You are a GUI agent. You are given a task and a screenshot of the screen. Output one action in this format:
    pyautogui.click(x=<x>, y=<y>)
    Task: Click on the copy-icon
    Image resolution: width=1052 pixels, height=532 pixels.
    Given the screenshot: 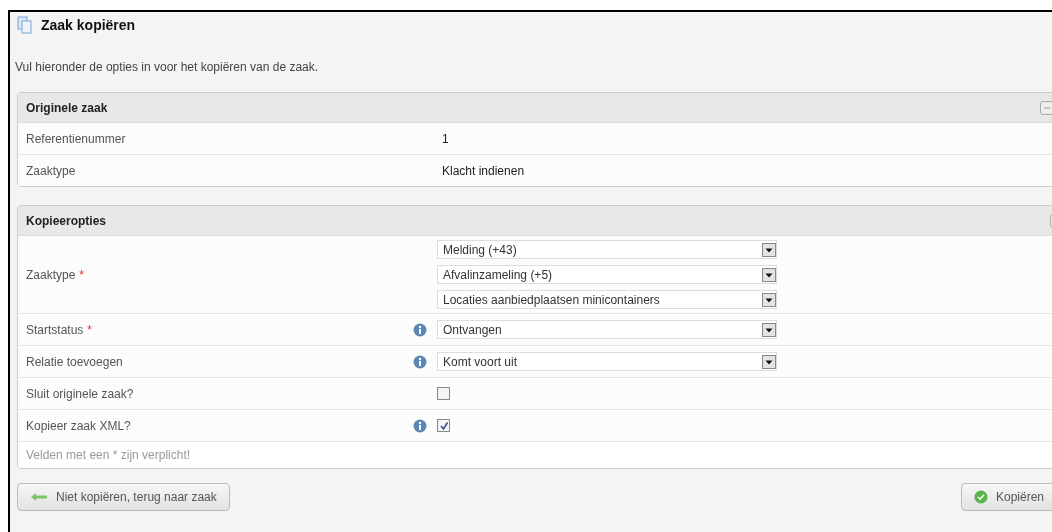 What is the action you would take?
    pyautogui.click(x=25, y=25)
    